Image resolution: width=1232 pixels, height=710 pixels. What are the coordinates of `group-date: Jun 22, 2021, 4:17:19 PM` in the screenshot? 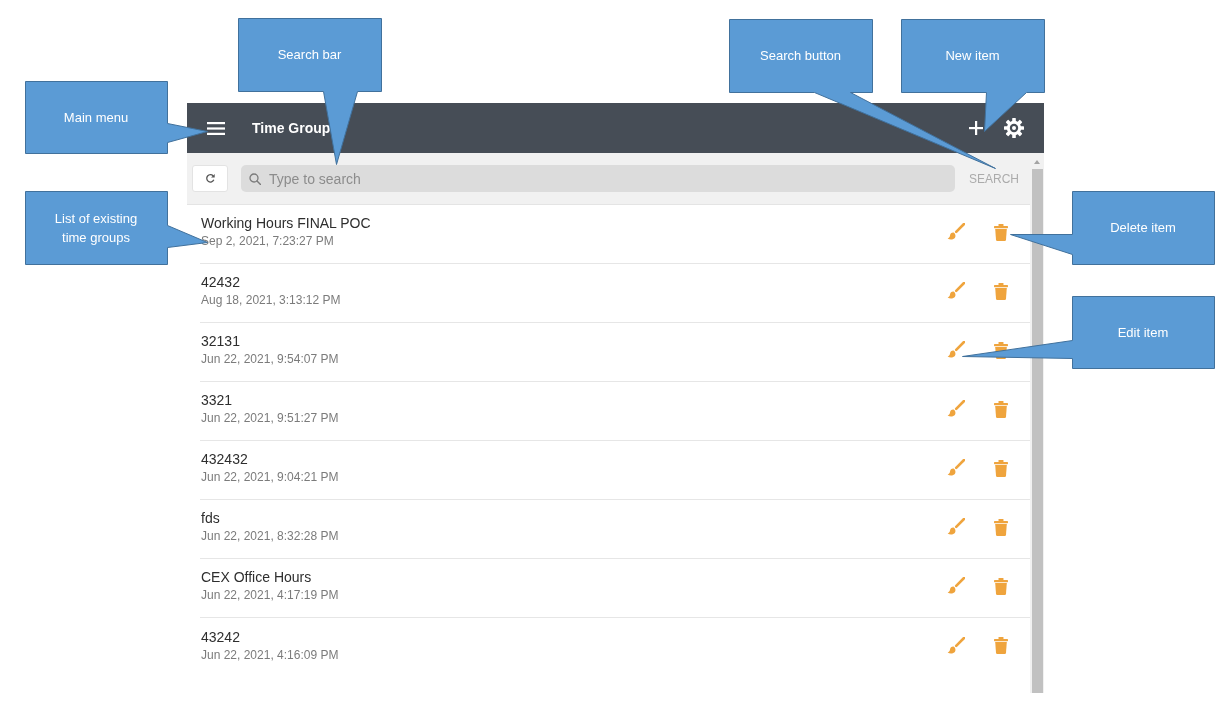 It's located at (270, 595).